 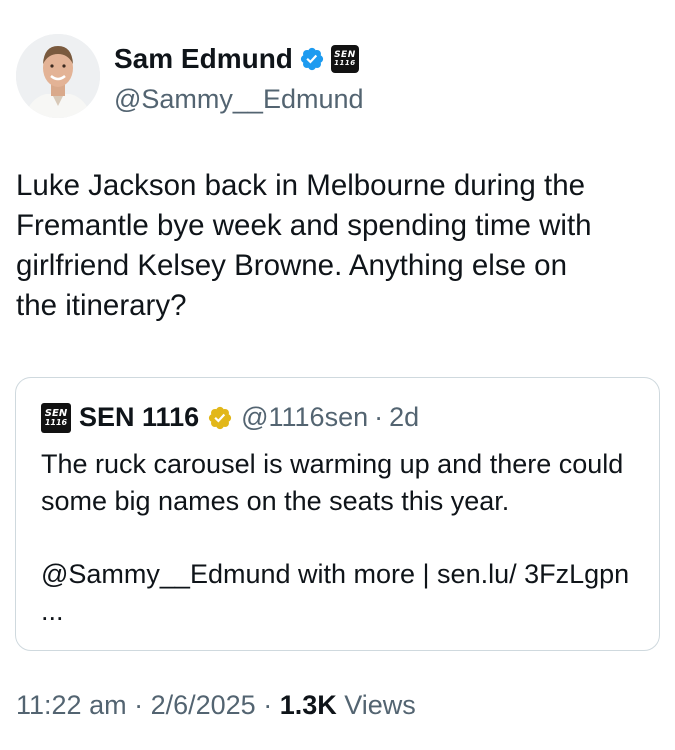 I want to click on cut-off-icon, so click(x=578, y=3).